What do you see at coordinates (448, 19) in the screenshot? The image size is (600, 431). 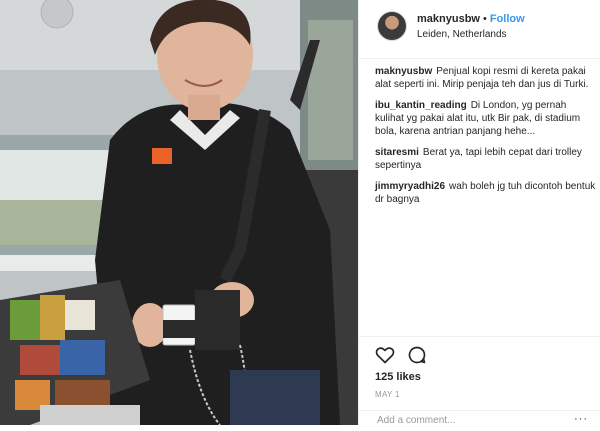 I see `username-link: maknyusbw` at bounding box center [448, 19].